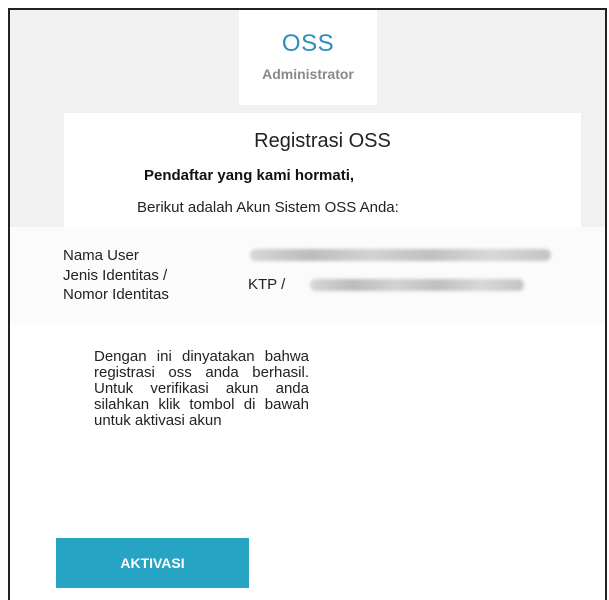 This screenshot has height=600, width=609. I want to click on activate-button: AKTIVASI, so click(152, 563).